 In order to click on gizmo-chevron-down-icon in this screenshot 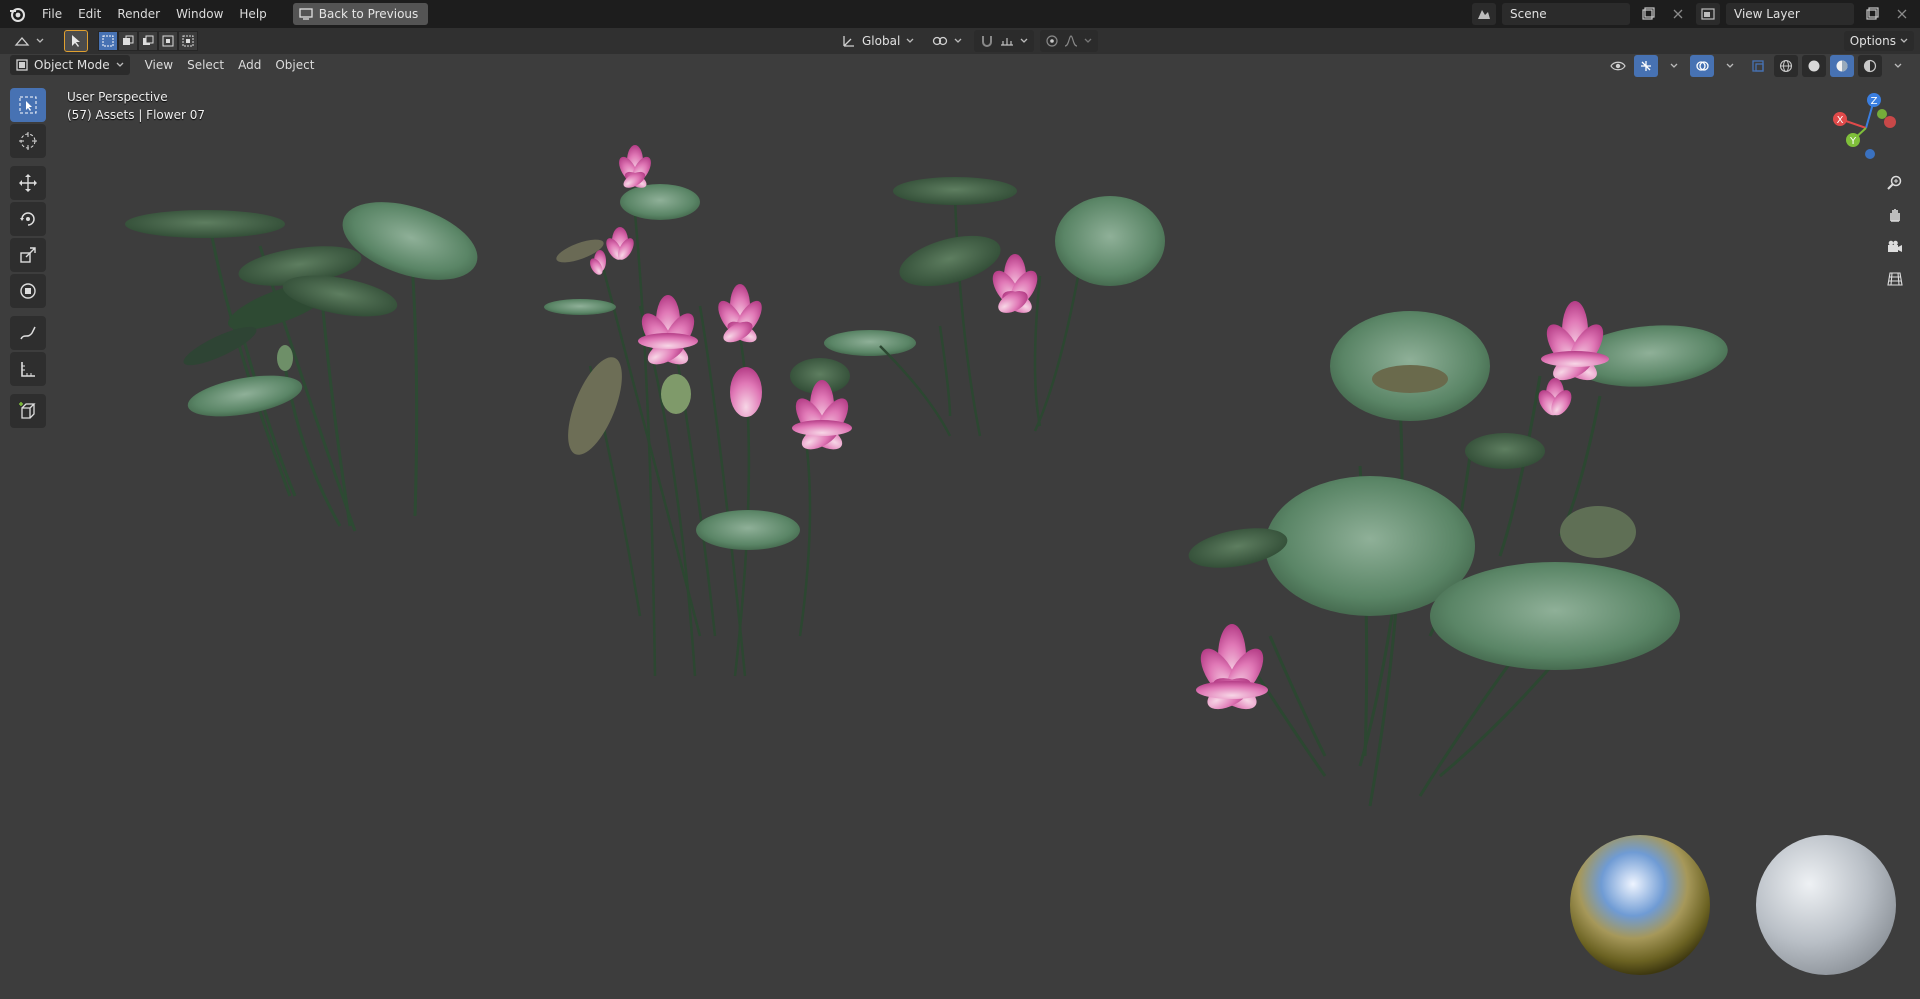, I will do `click(1674, 66)`.